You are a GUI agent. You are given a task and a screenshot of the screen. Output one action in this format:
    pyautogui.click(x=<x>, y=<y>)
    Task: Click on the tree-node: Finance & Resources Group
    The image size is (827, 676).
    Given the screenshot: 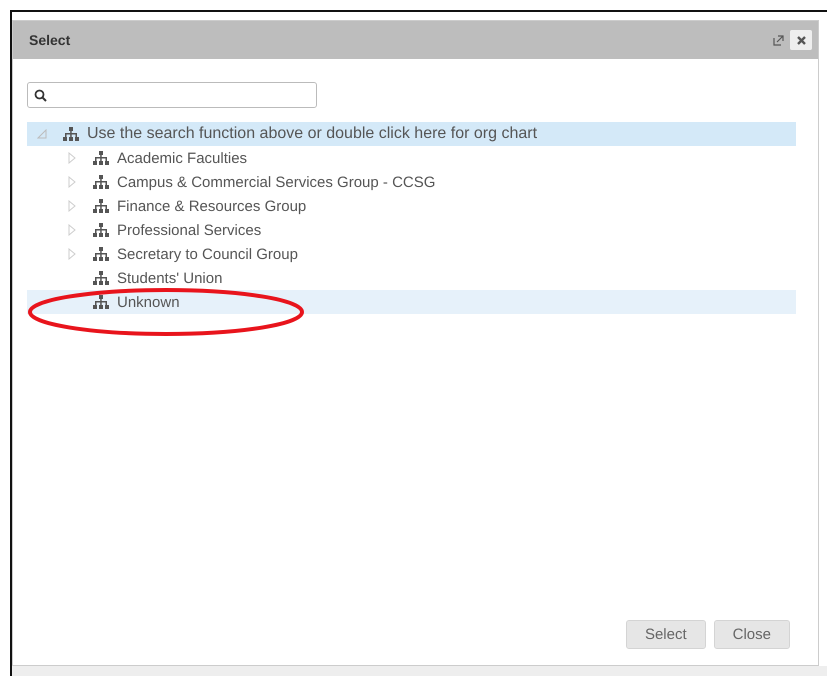 What is the action you would take?
    pyautogui.click(x=411, y=206)
    